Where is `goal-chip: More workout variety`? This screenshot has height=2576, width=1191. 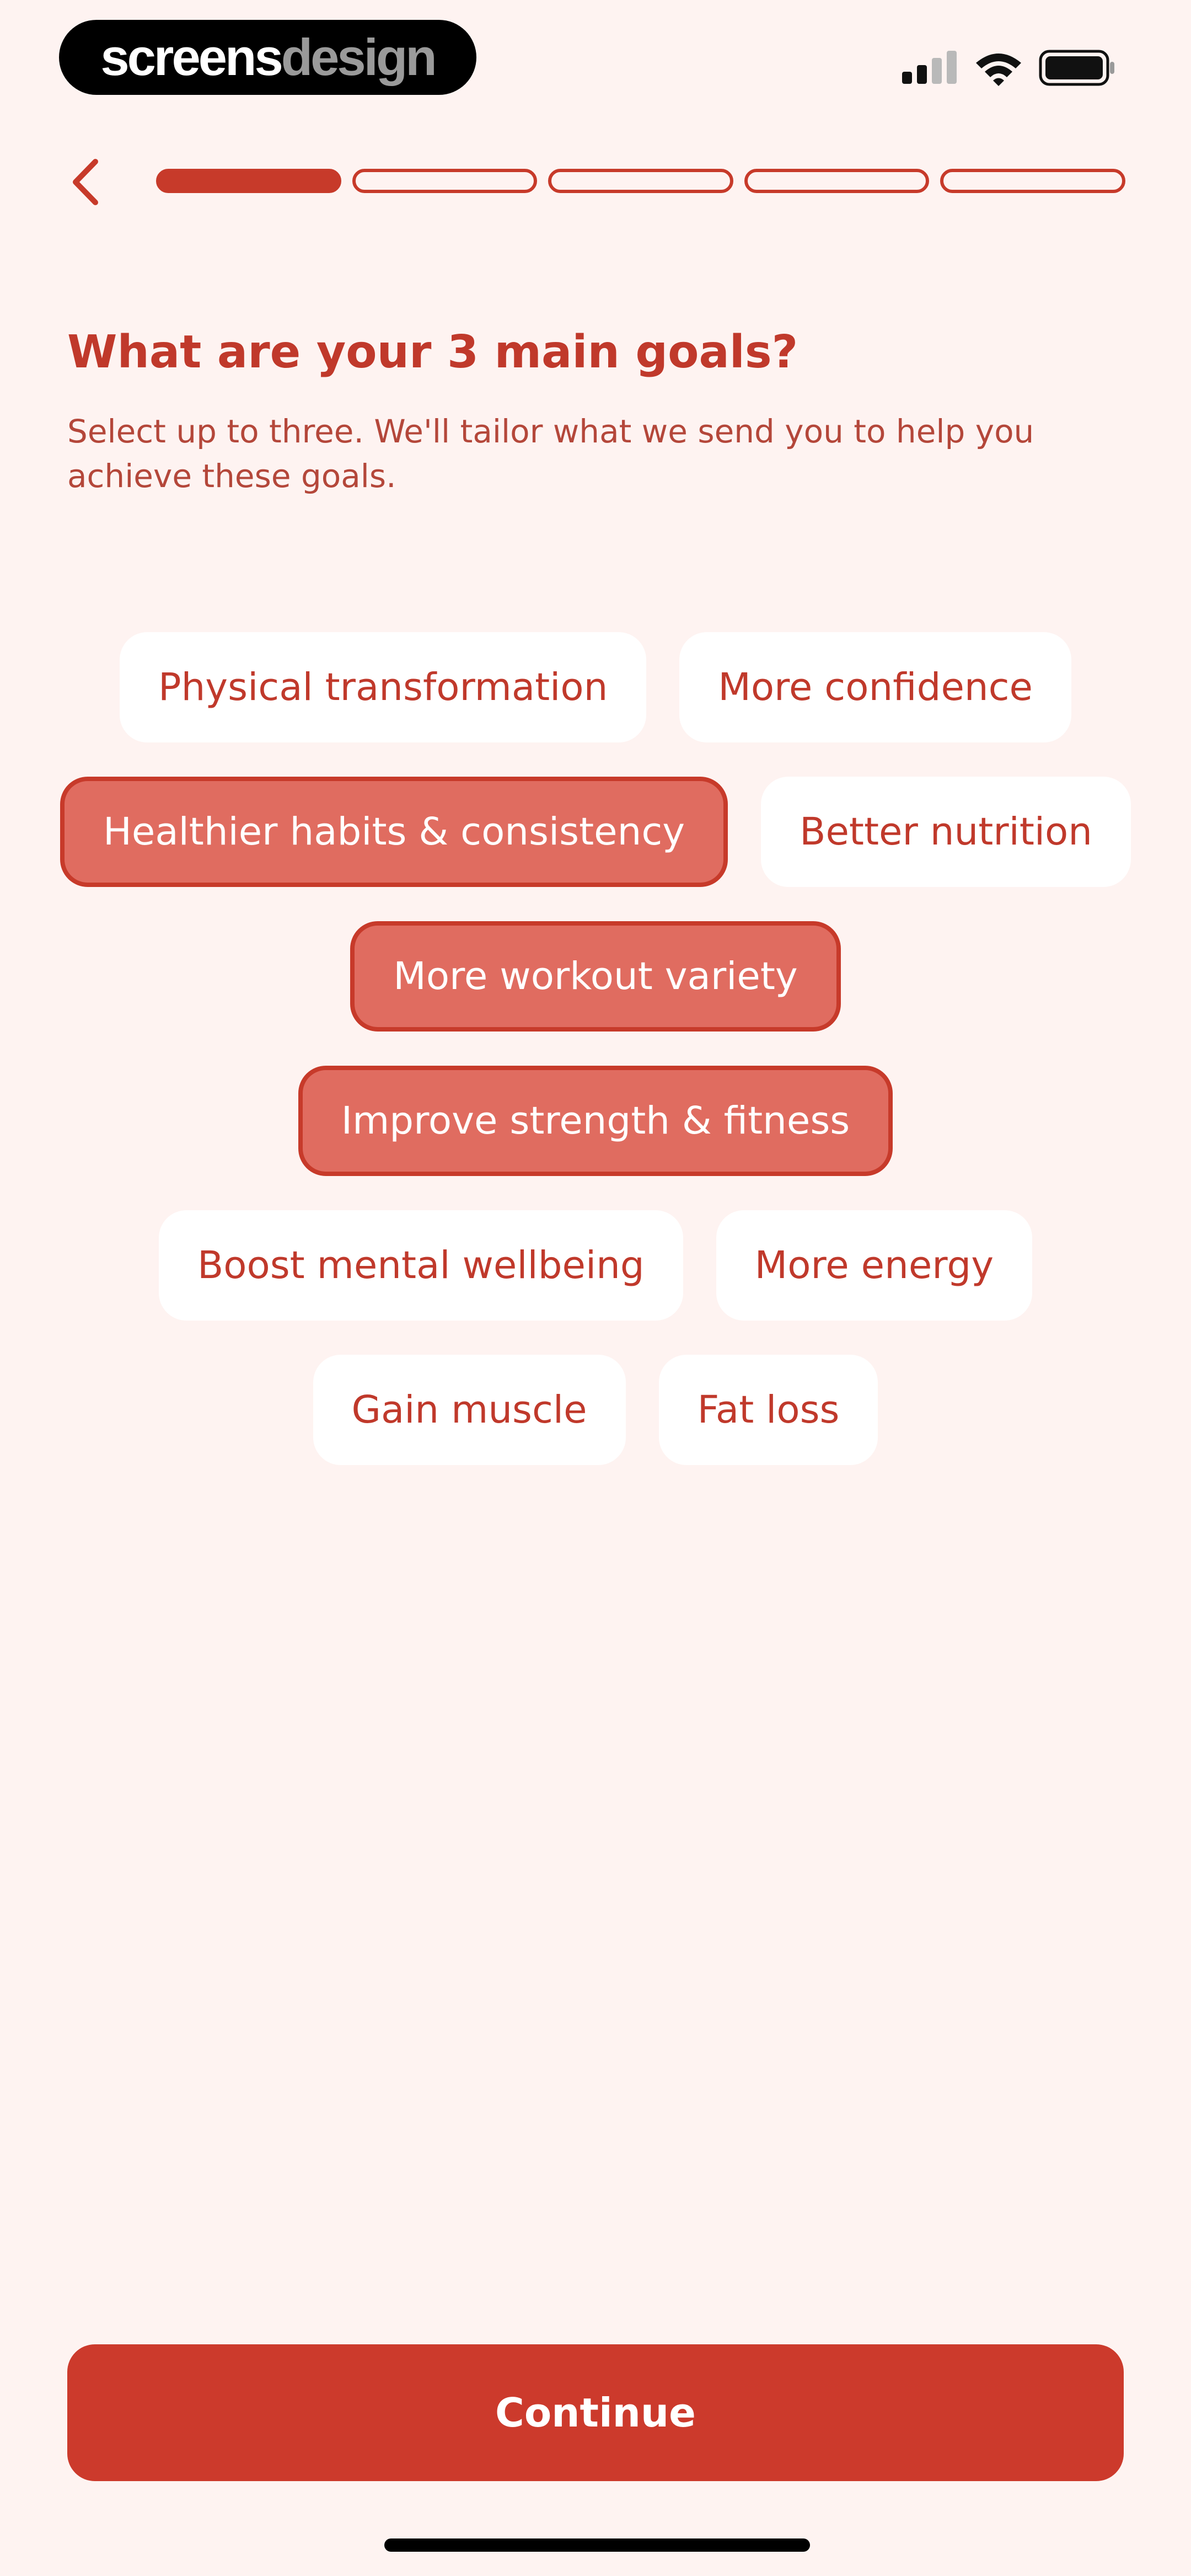 goal-chip: More workout variety is located at coordinates (595, 976).